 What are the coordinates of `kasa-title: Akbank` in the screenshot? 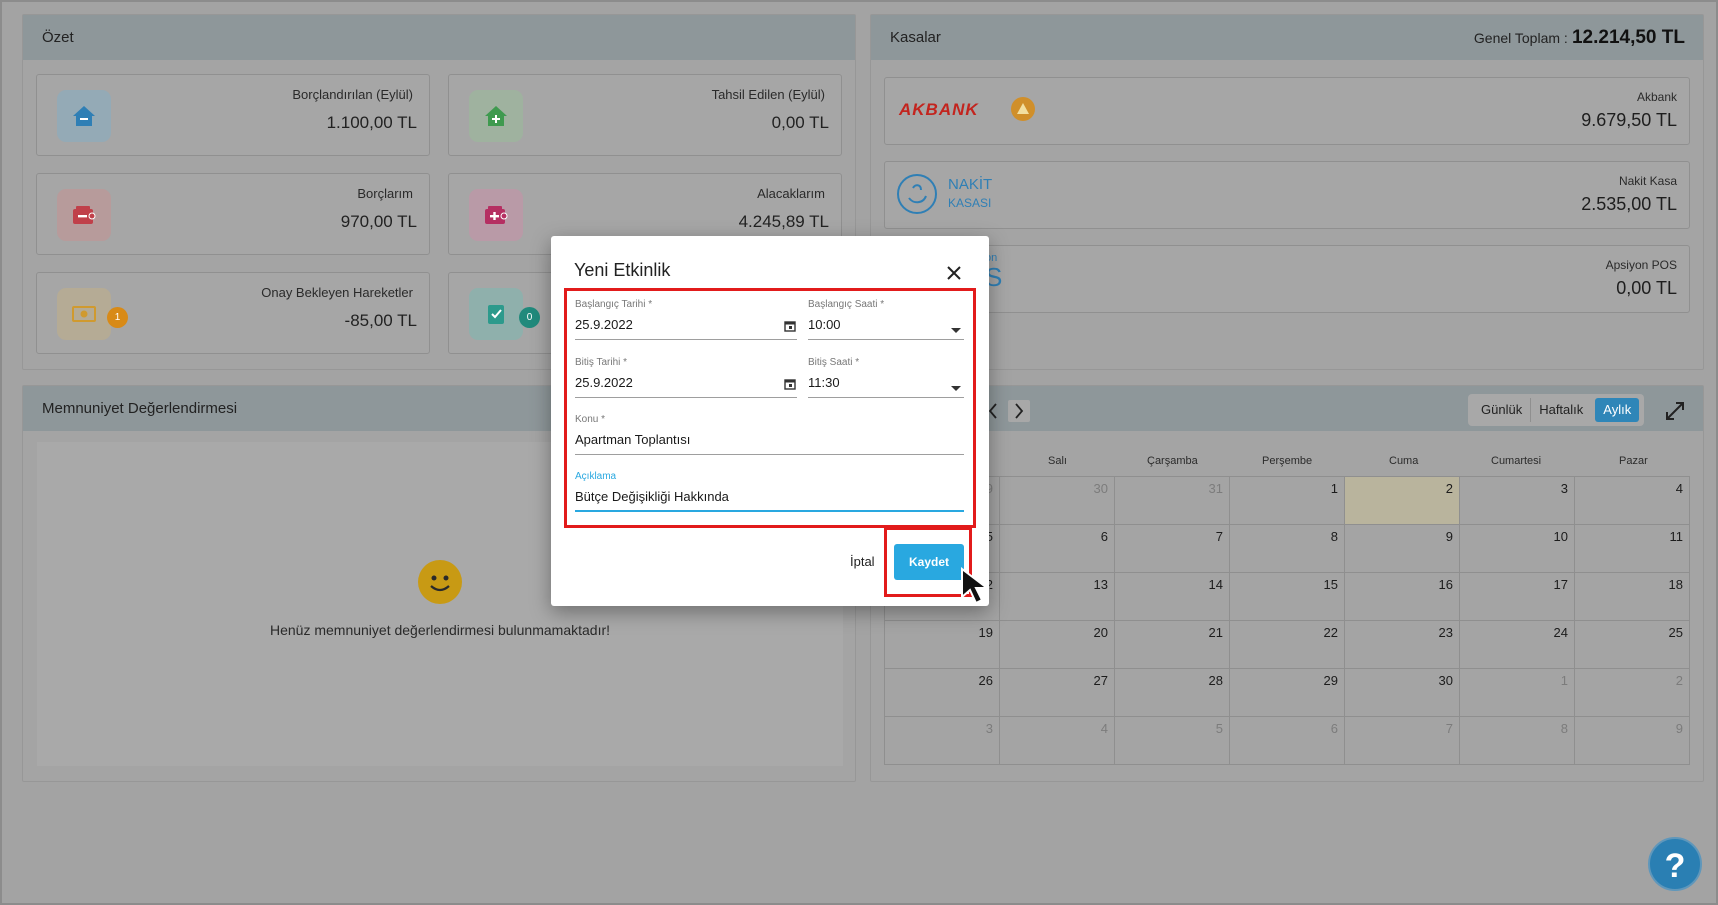 It's located at (1656, 97).